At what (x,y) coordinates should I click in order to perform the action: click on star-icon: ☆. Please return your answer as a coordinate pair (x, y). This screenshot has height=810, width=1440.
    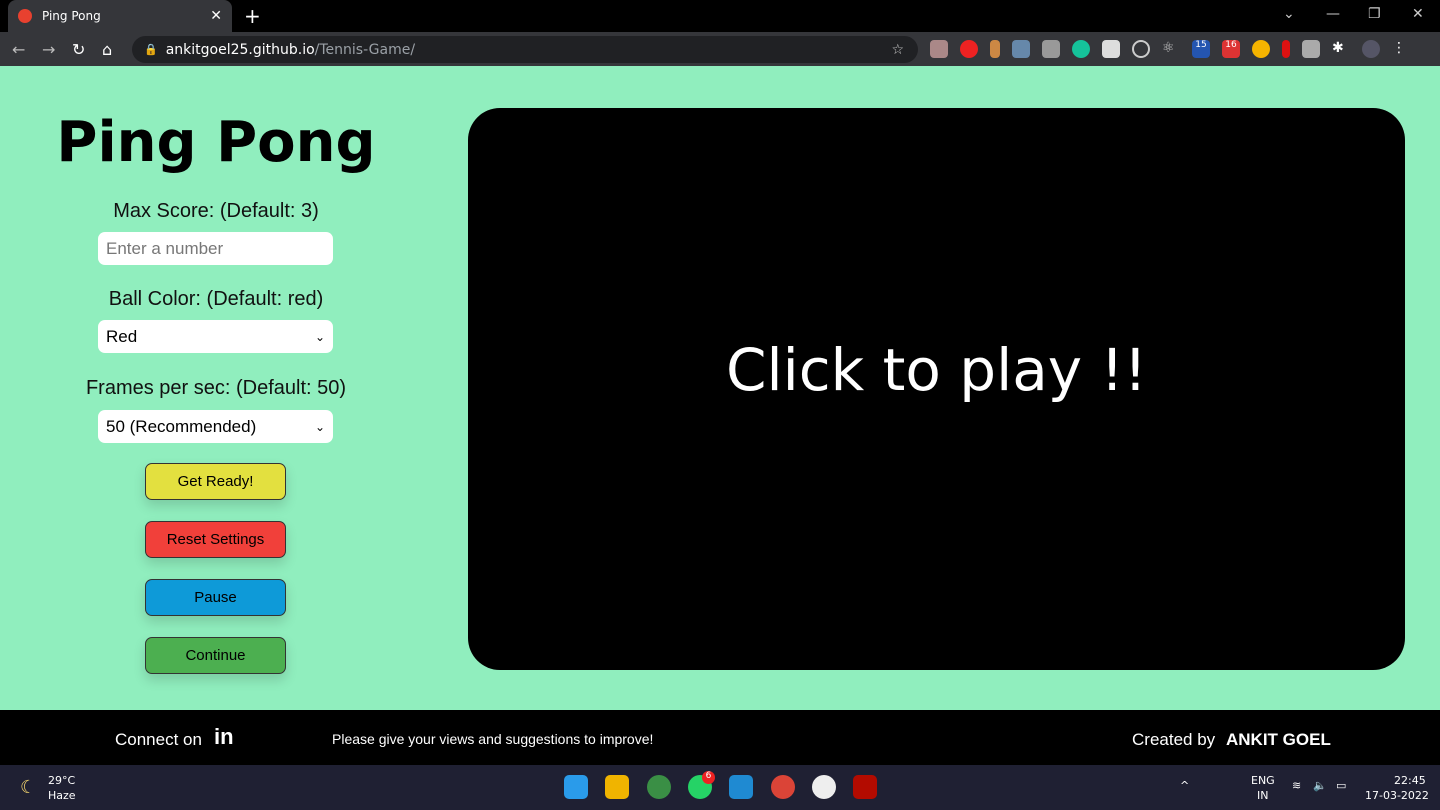
    Looking at the image, I should click on (897, 50).